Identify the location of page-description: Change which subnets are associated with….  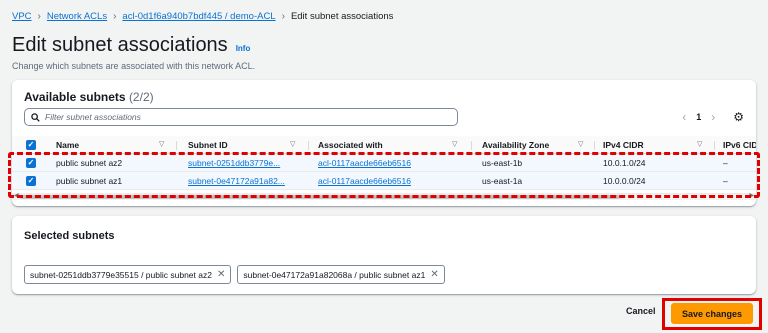
(134, 66).